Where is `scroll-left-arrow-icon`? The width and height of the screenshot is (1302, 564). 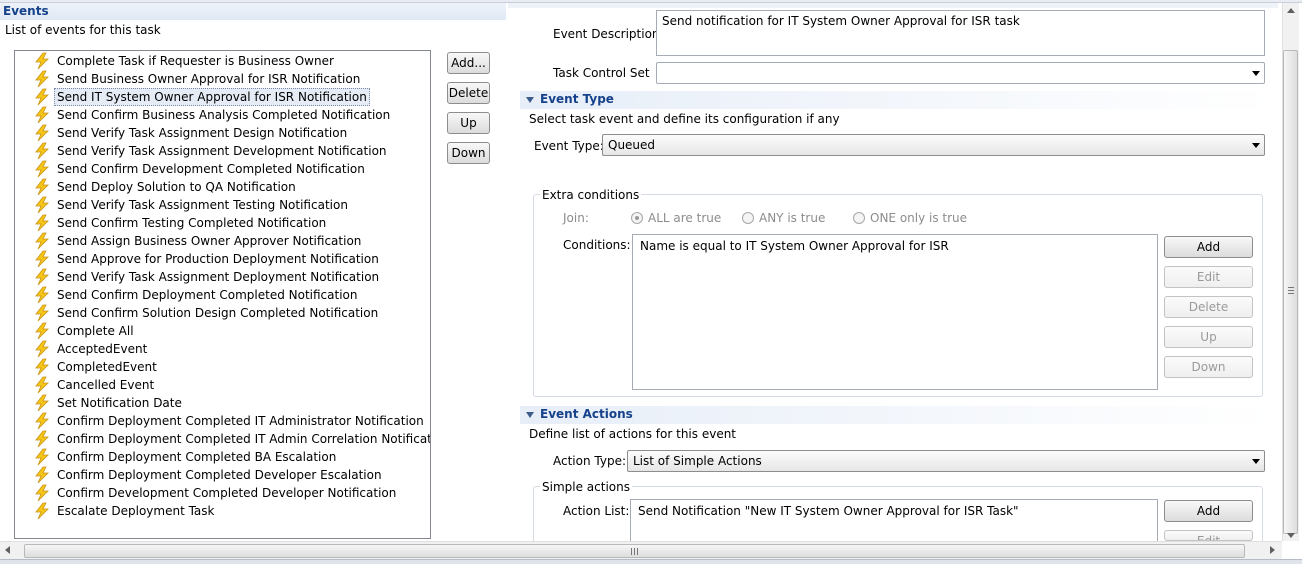 scroll-left-arrow-icon is located at coordinates (7, 550).